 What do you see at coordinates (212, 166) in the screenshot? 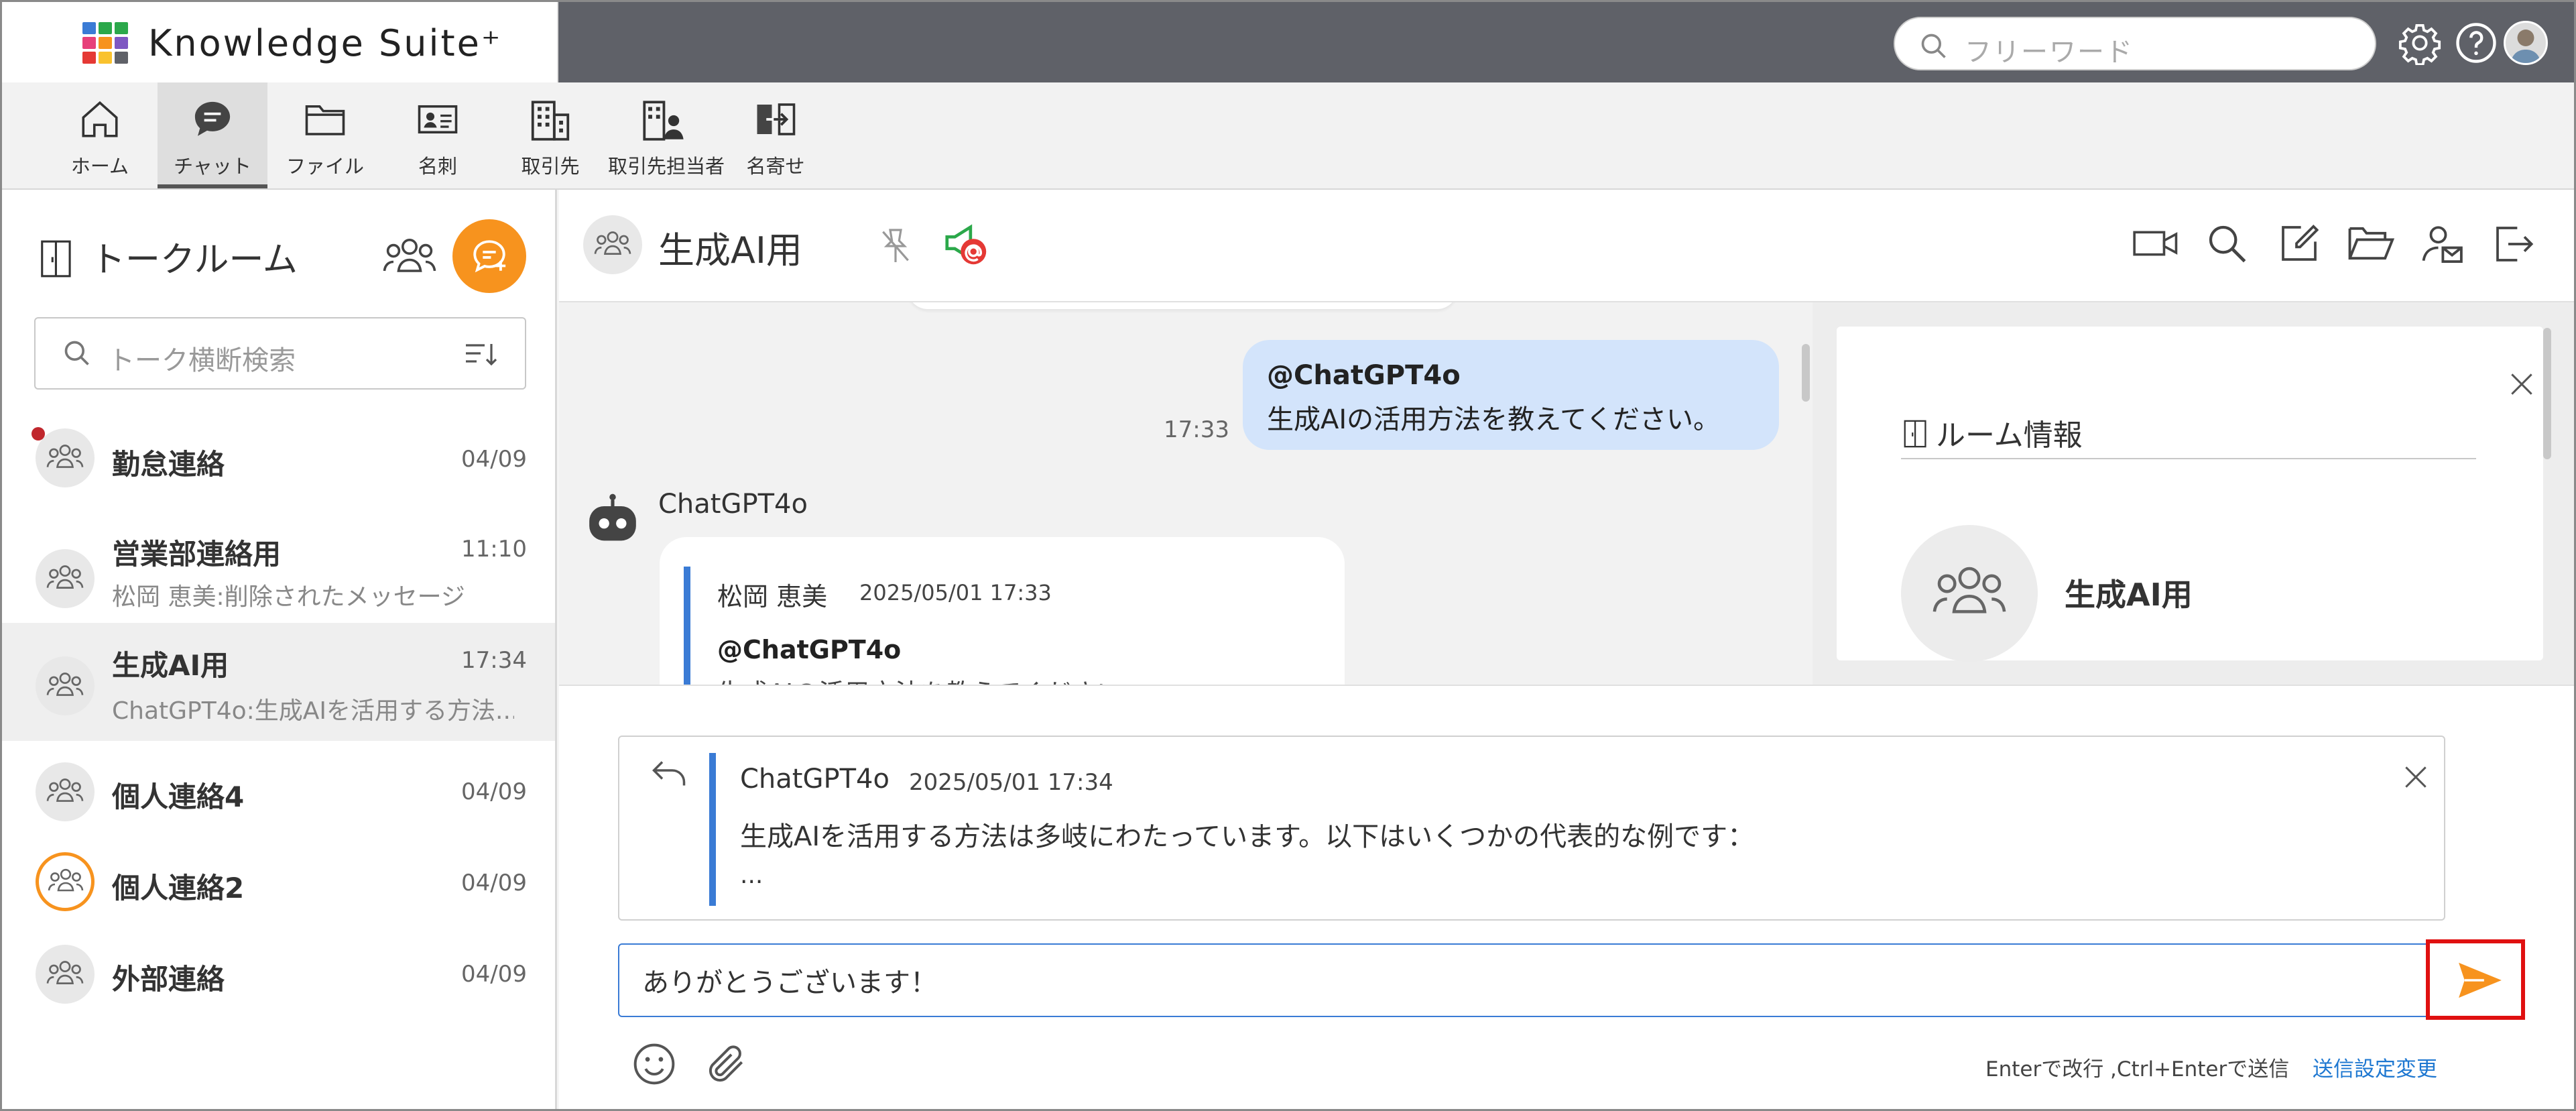
I see `nav-chat-label: チャット` at bounding box center [212, 166].